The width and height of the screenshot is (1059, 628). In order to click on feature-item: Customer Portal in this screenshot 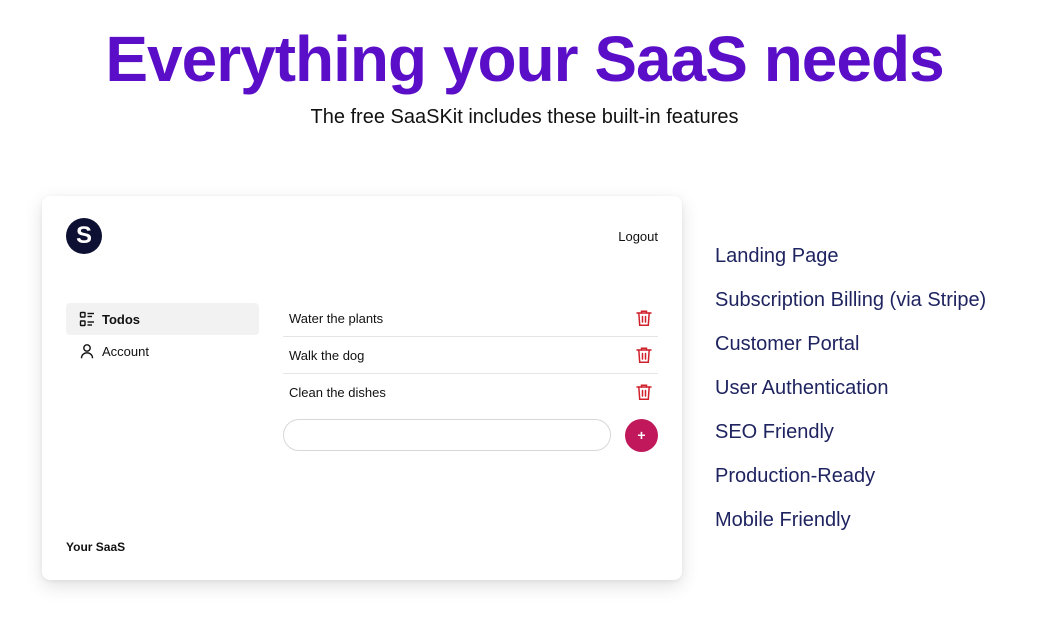, I will do `click(787, 344)`.